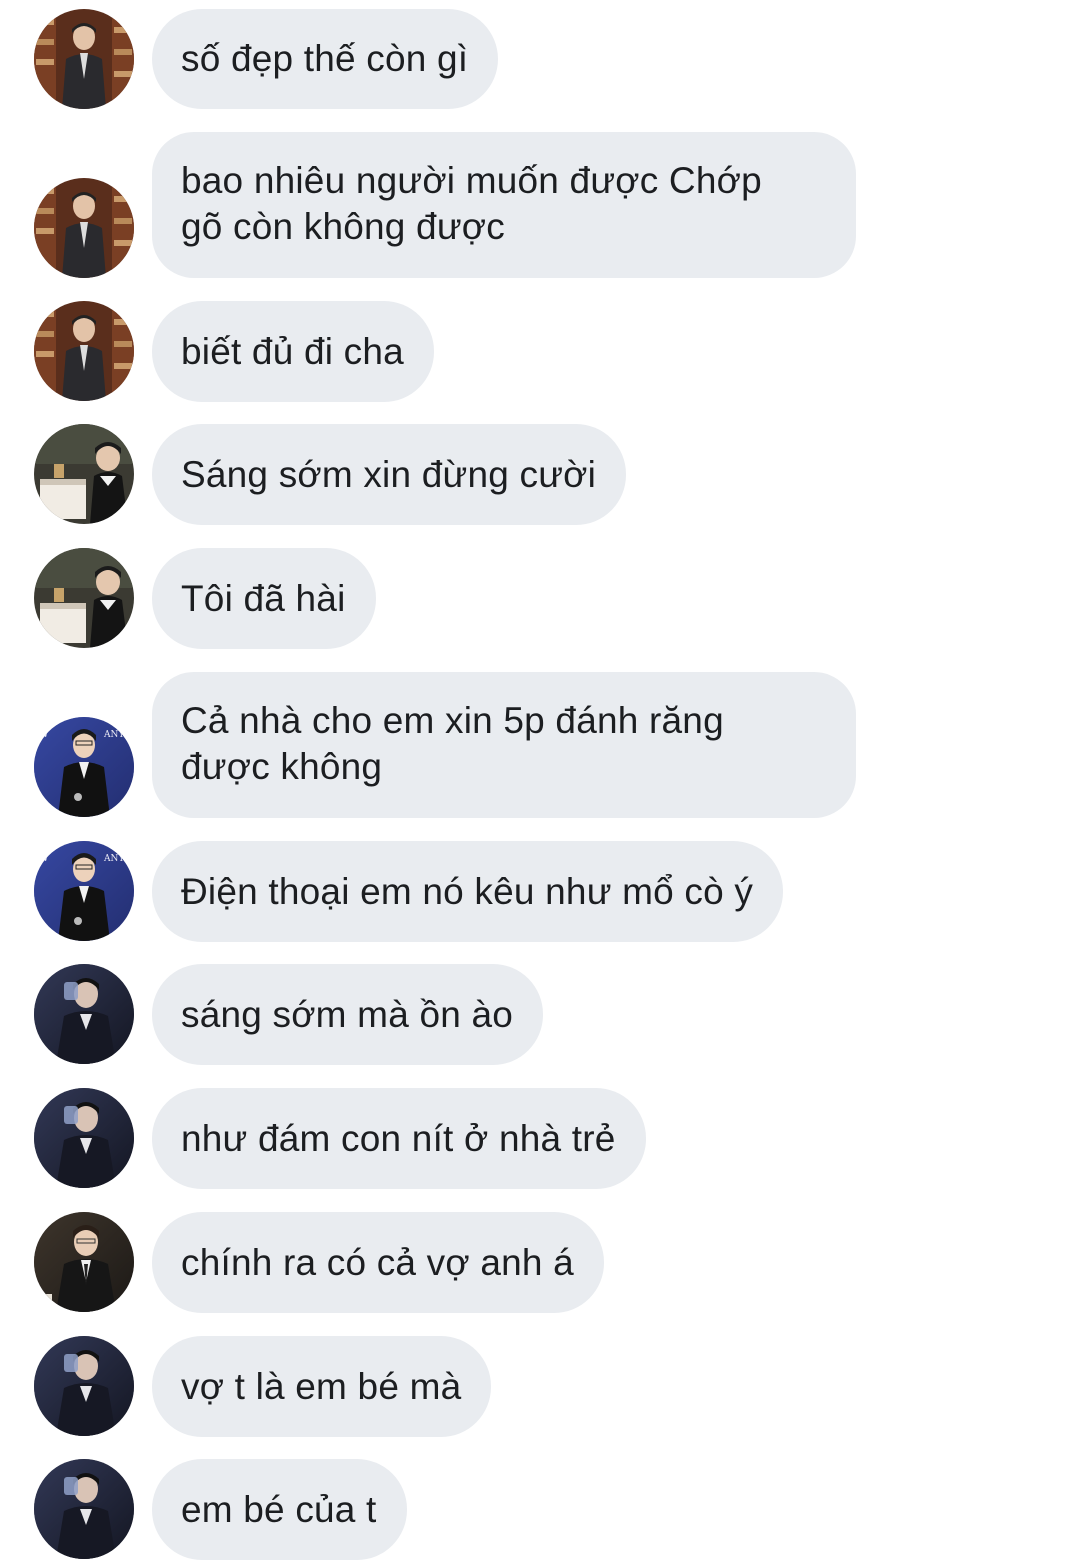 The image size is (1080, 1566). I want to click on message-bubble: như đám con nít ở nhà trẻ, so click(399, 1138).